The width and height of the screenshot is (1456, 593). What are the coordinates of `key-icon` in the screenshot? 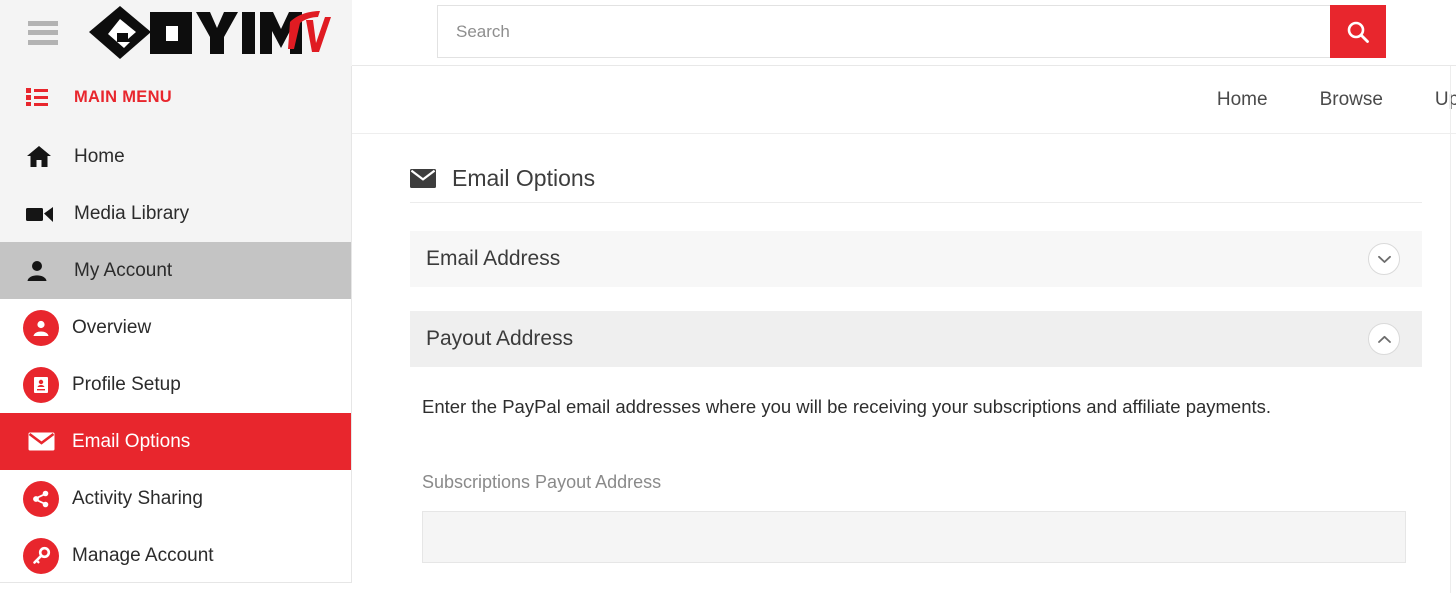 It's located at (41, 555).